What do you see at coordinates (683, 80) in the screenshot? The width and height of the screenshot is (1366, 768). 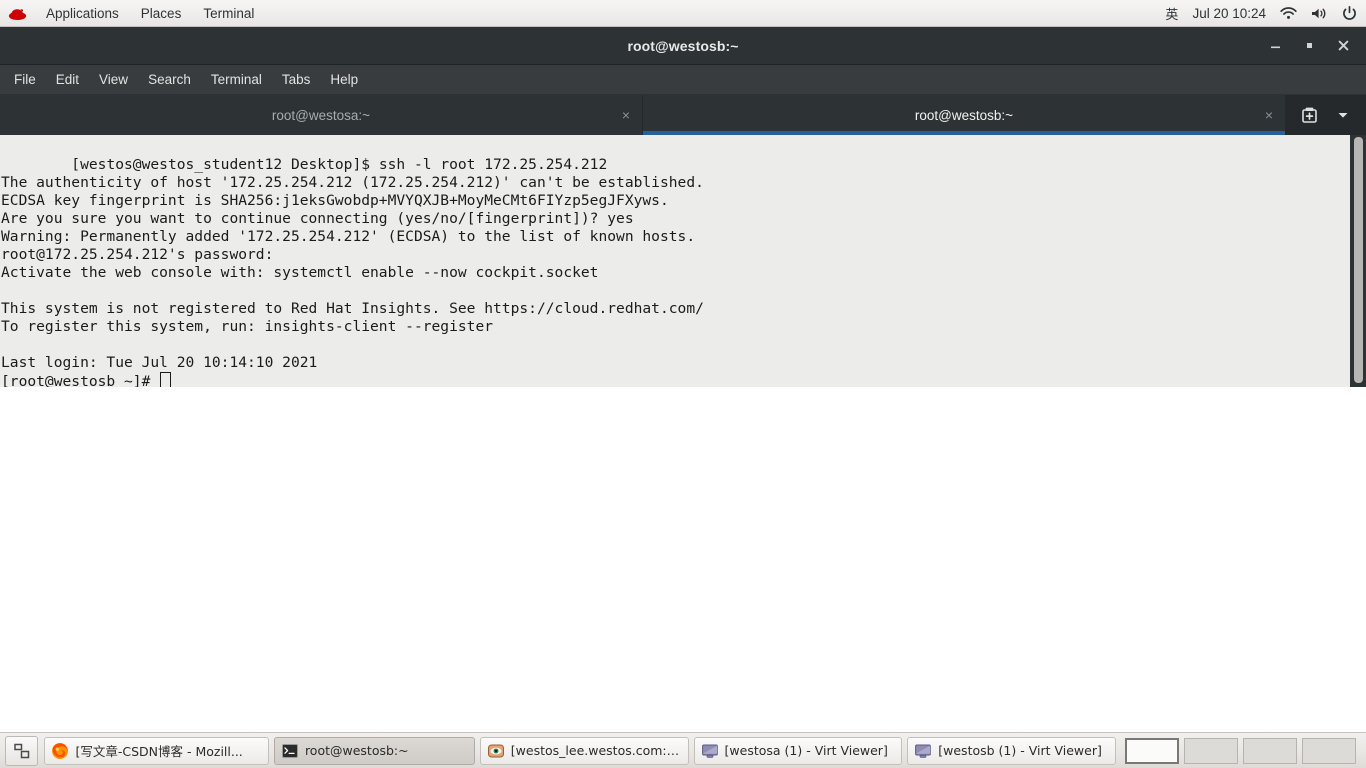 I see `menubar: File Edit View Search Terminal Tabs Help` at bounding box center [683, 80].